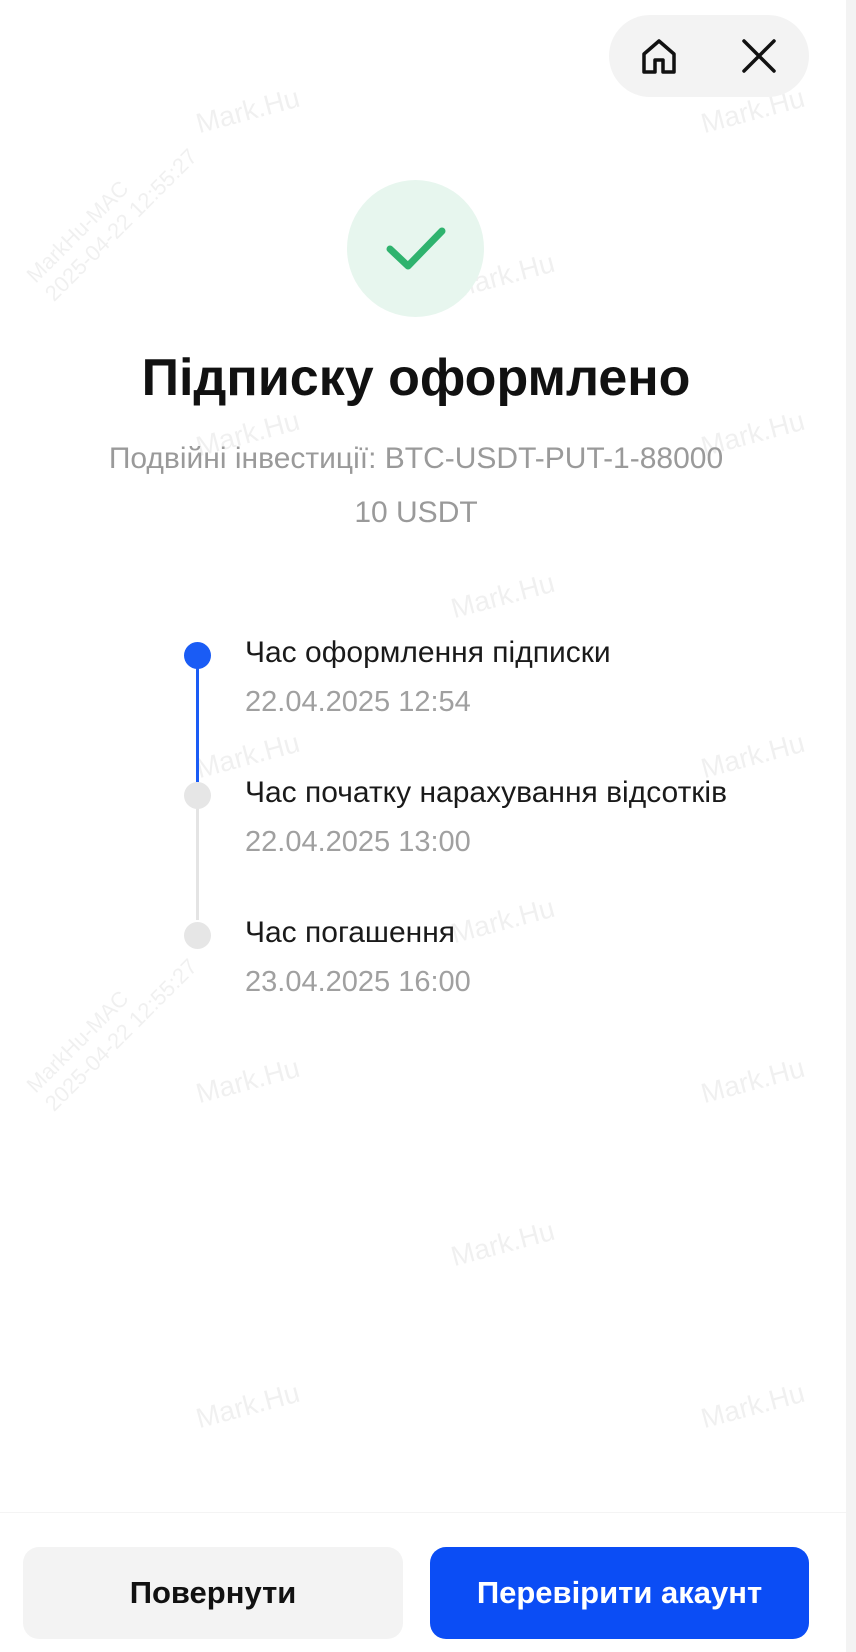 This screenshot has height=1652, width=856. I want to click on top-actions-pill, so click(709, 56).